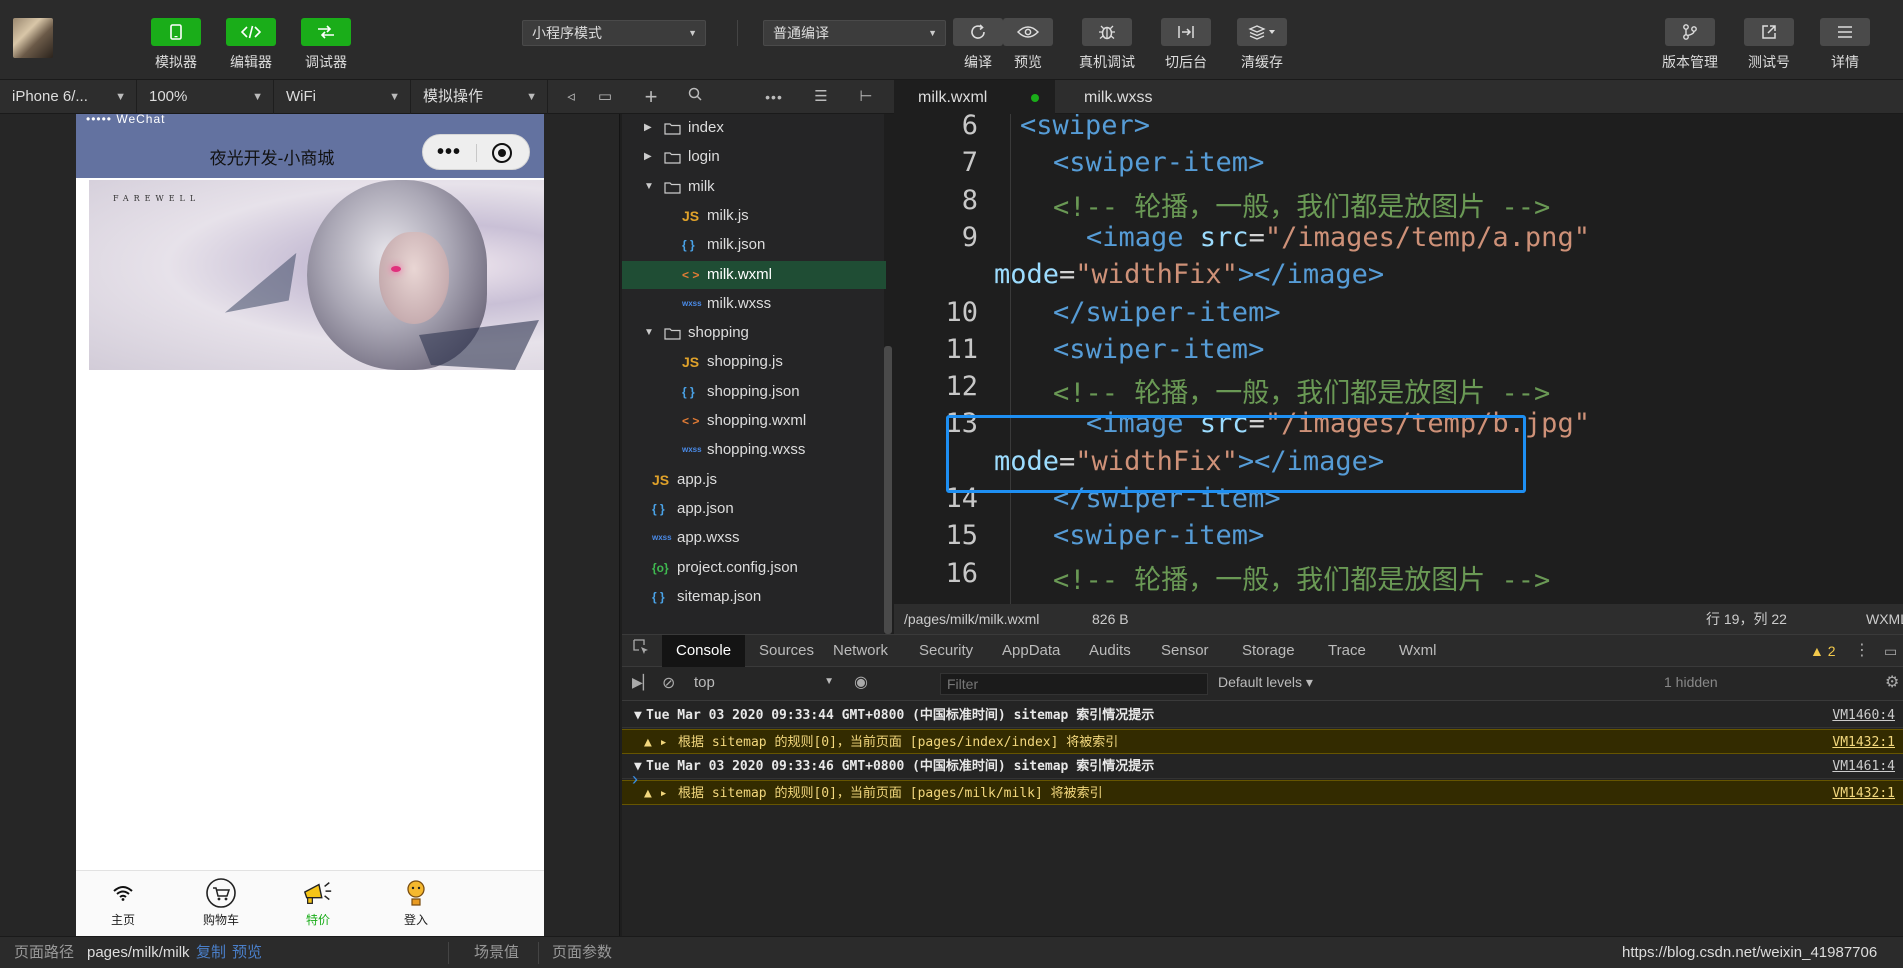 The image size is (1903, 968). What do you see at coordinates (1185, 651) in the screenshot?
I see `devtools-tab-sensor: Sensor` at bounding box center [1185, 651].